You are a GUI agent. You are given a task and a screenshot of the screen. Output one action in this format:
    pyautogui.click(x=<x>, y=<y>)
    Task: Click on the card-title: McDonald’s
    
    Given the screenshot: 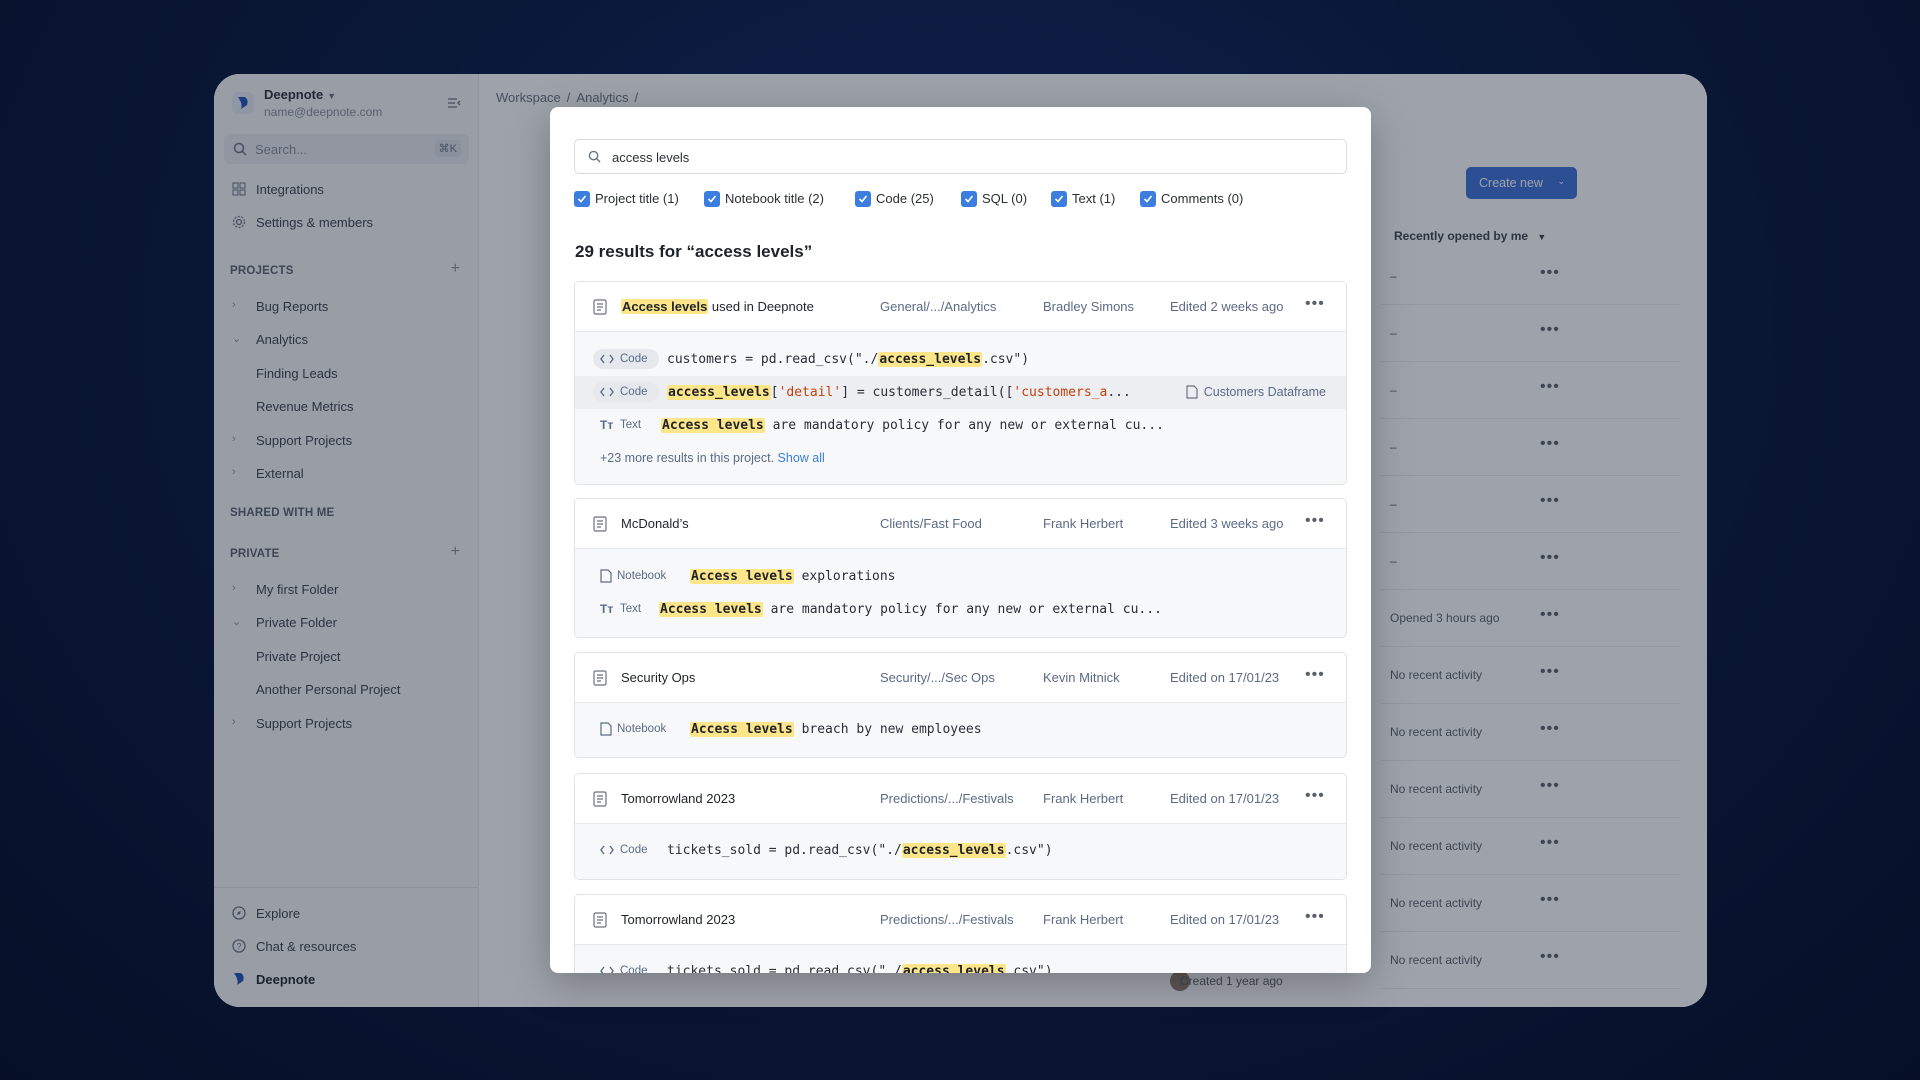 What is the action you would take?
    pyautogui.click(x=655, y=523)
    